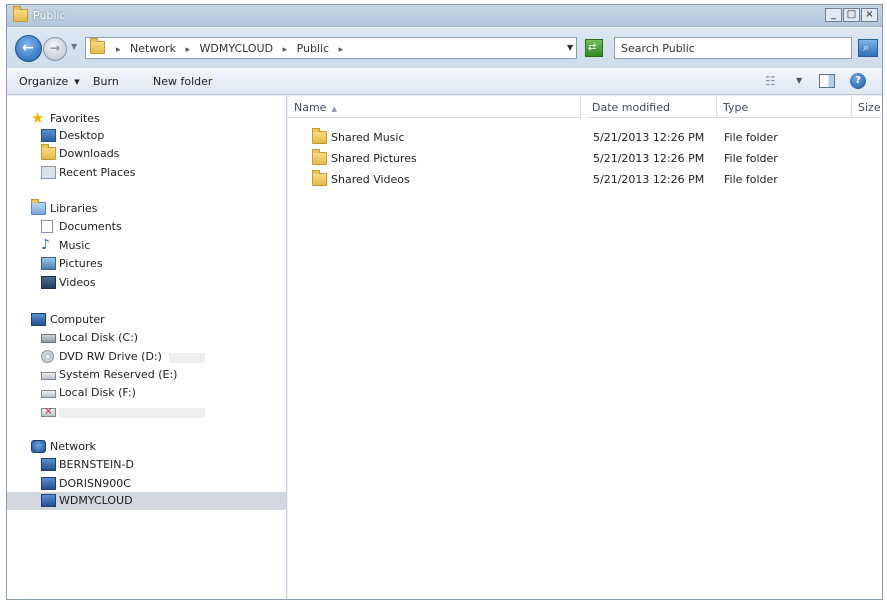 Image resolution: width=887 pixels, height=603 pixels. What do you see at coordinates (736, 107) in the screenshot?
I see `column-header-label: Type` at bounding box center [736, 107].